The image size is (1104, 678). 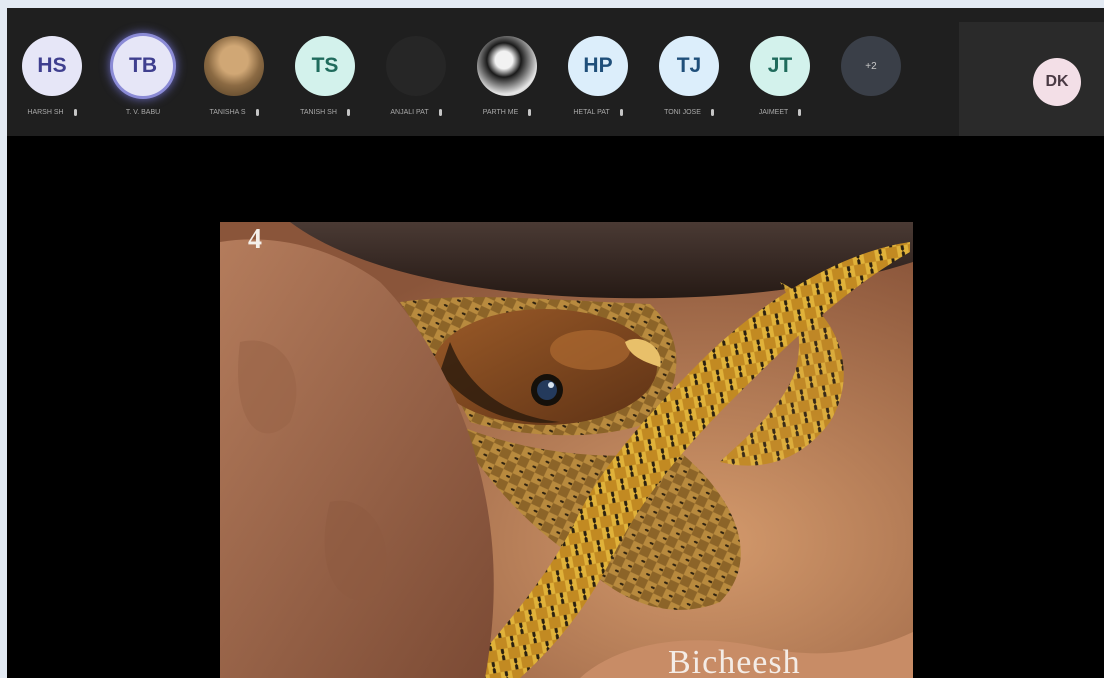 What do you see at coordinates (773, 112) in the screenshot?
I see `participant-name: JAIMEET` at bounding box center [773, 112].